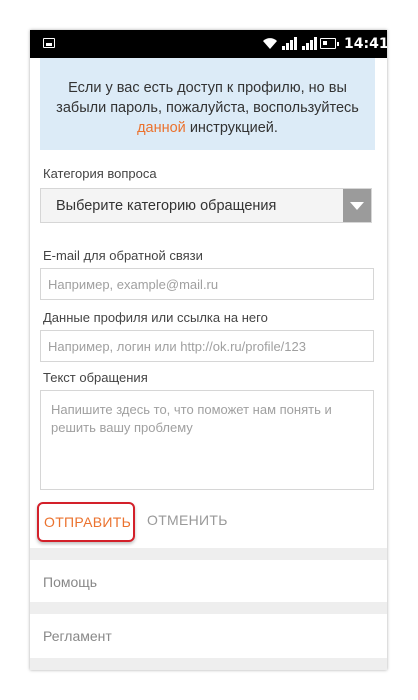 The image size is (418, 700). I want to click on chevron-down-icon, so click(357, 206).